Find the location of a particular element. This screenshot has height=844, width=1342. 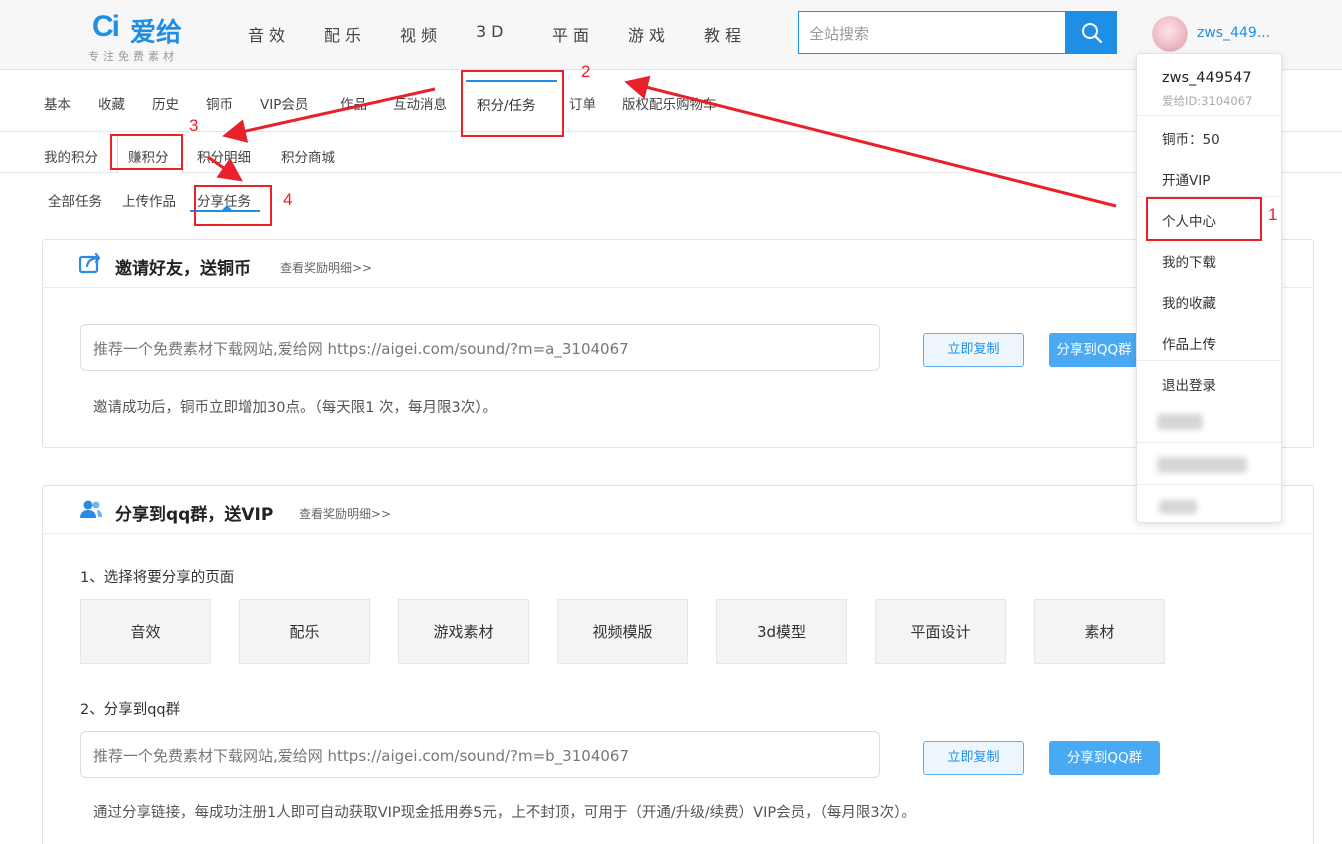

annotation-arrows is located at coordinates (662, 141).